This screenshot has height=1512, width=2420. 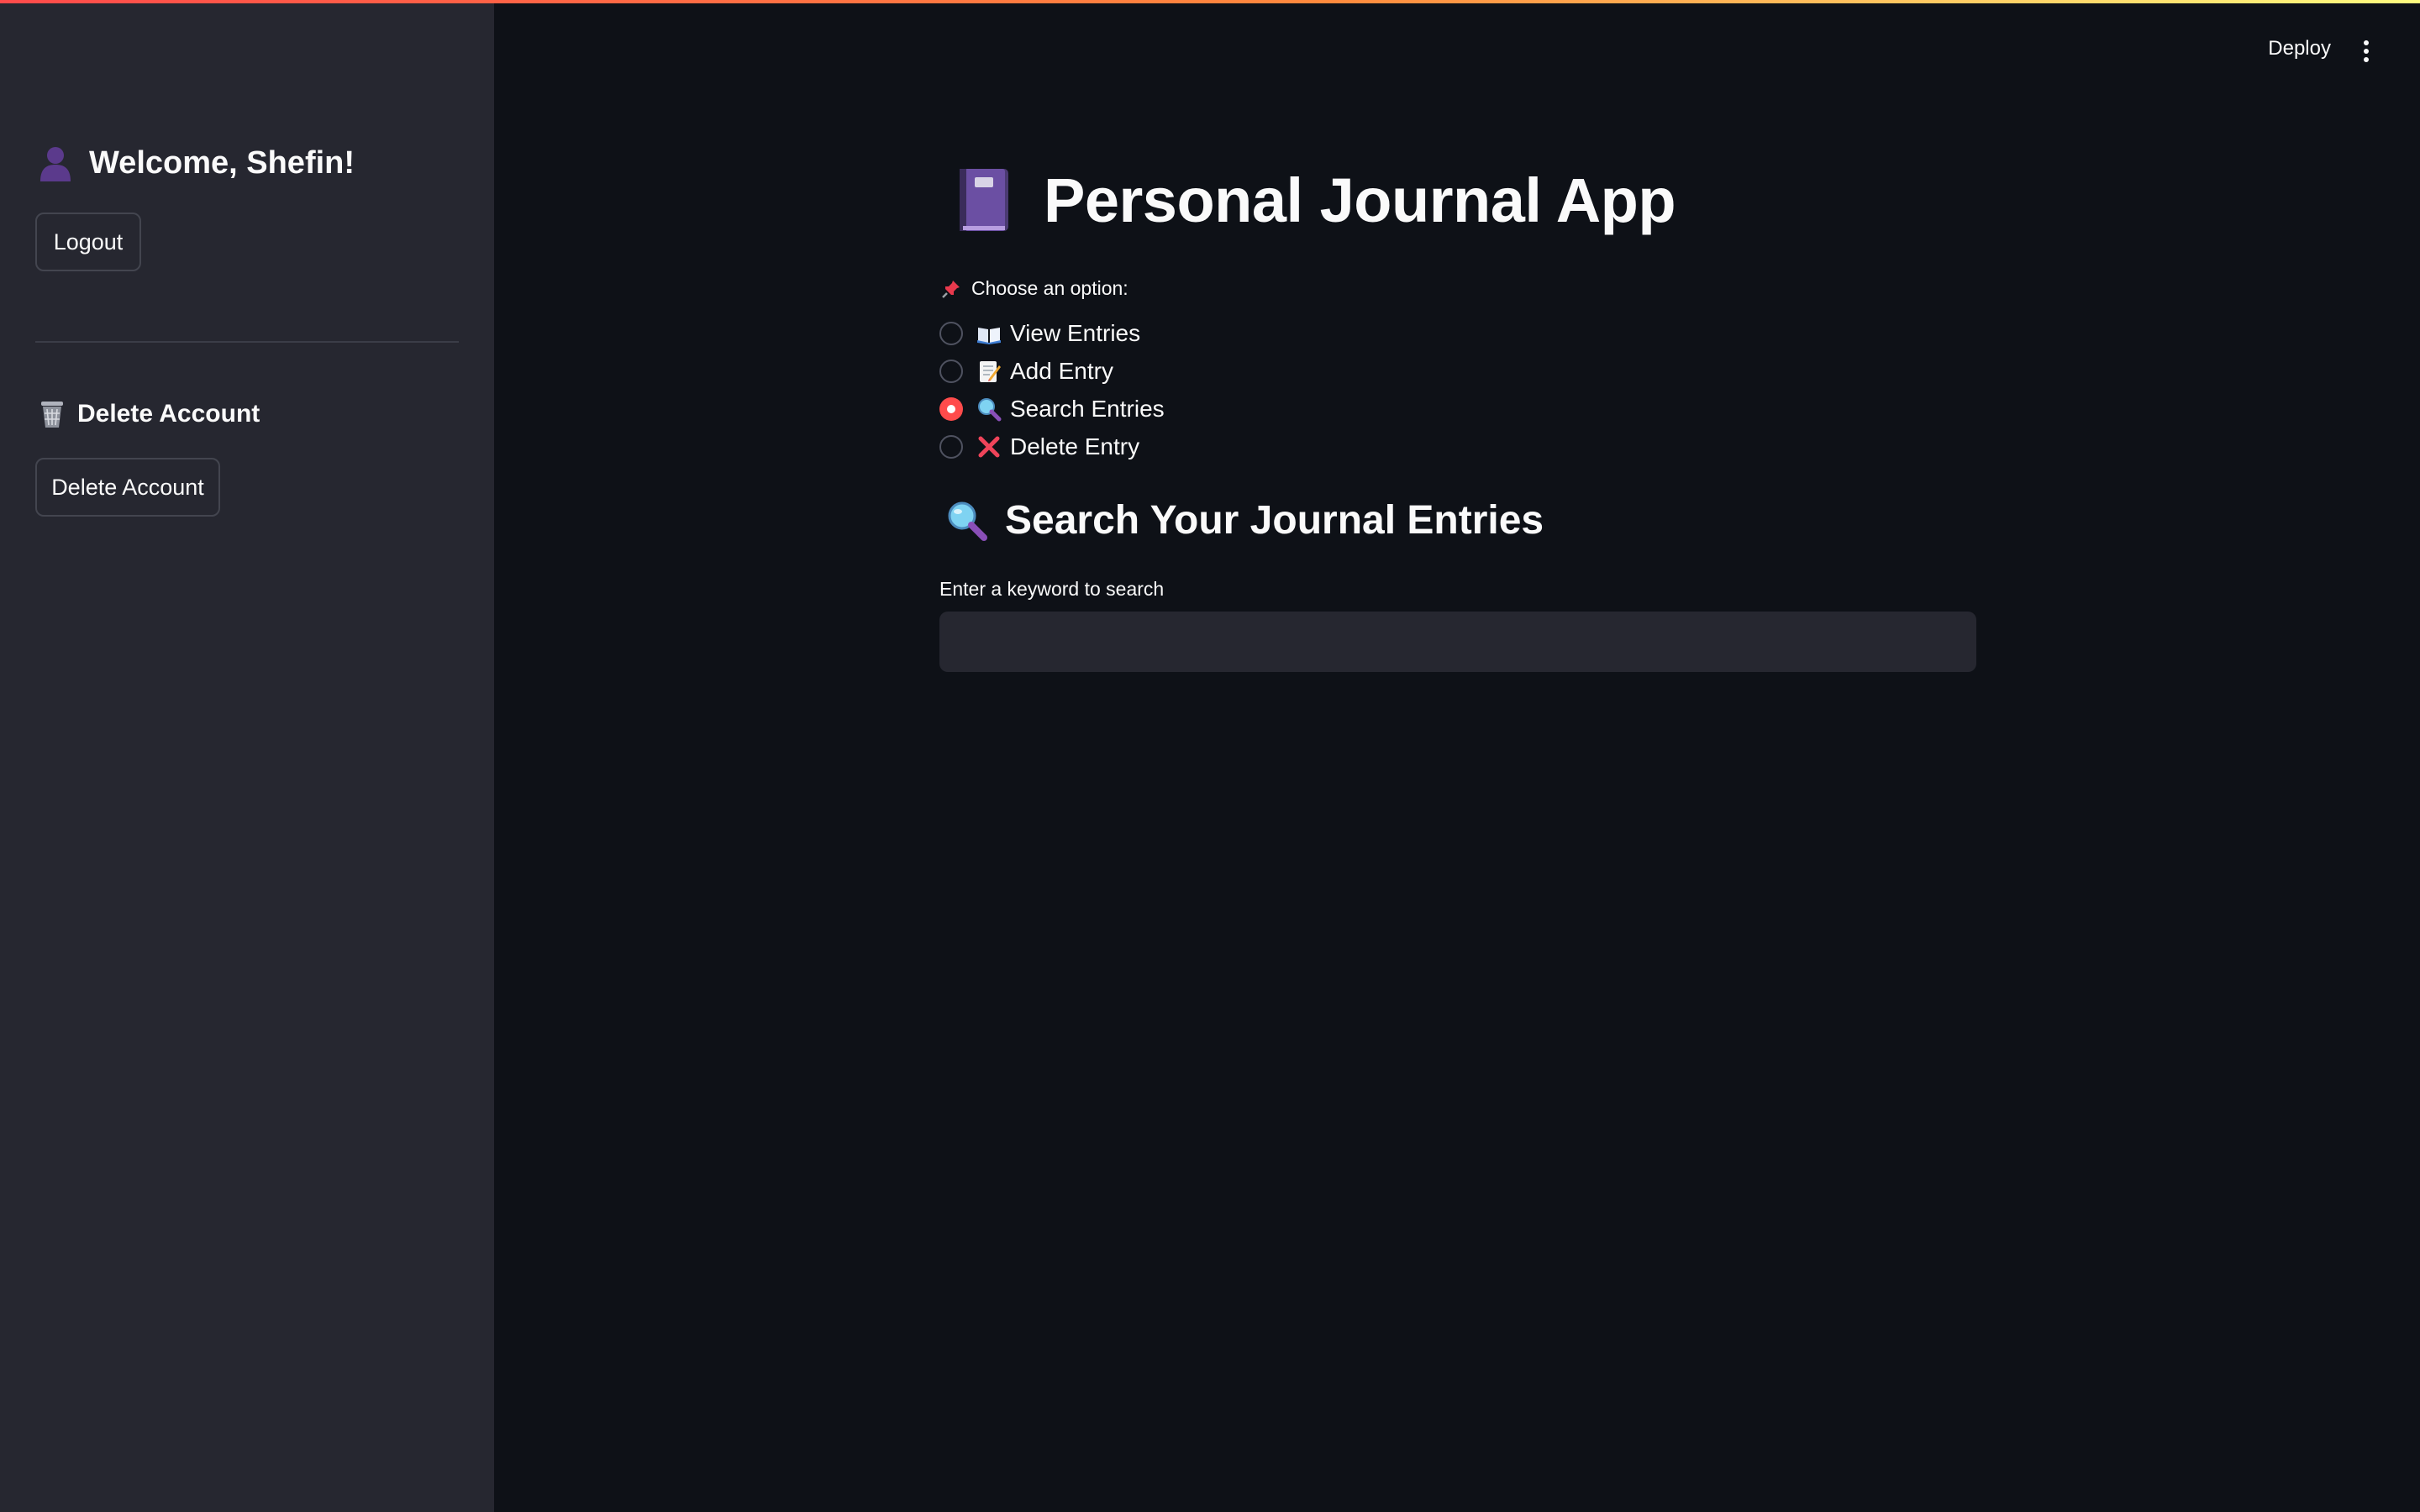 What do you see at coordinates (1457, 642) in the screenshot?
I see `search-input` at bounding box center [1457, 642].